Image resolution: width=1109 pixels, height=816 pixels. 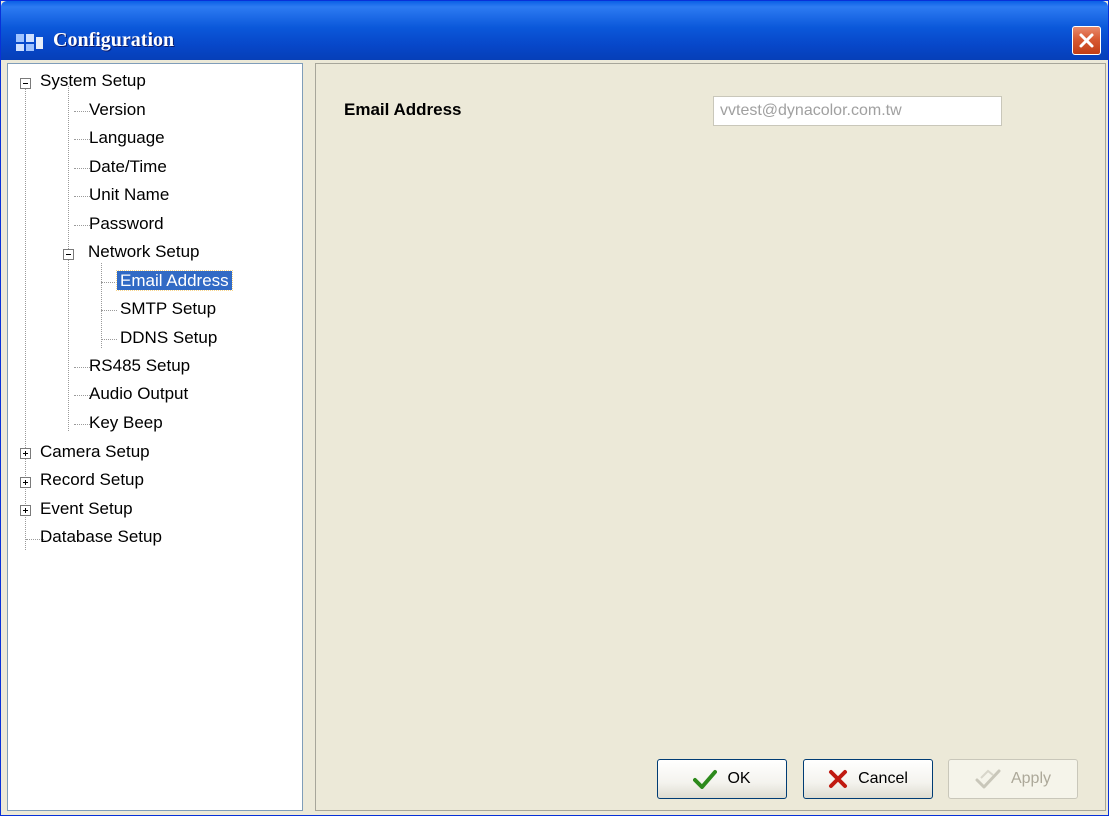 I want to click on tree-item-network-setup: Network Setup, so click(x=144, y=252).